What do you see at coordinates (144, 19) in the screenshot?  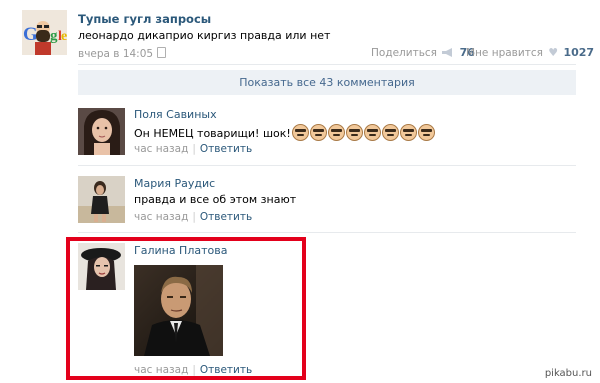 I see `community-name: Тупые гугл запросы` at bounding box center [144, 19].